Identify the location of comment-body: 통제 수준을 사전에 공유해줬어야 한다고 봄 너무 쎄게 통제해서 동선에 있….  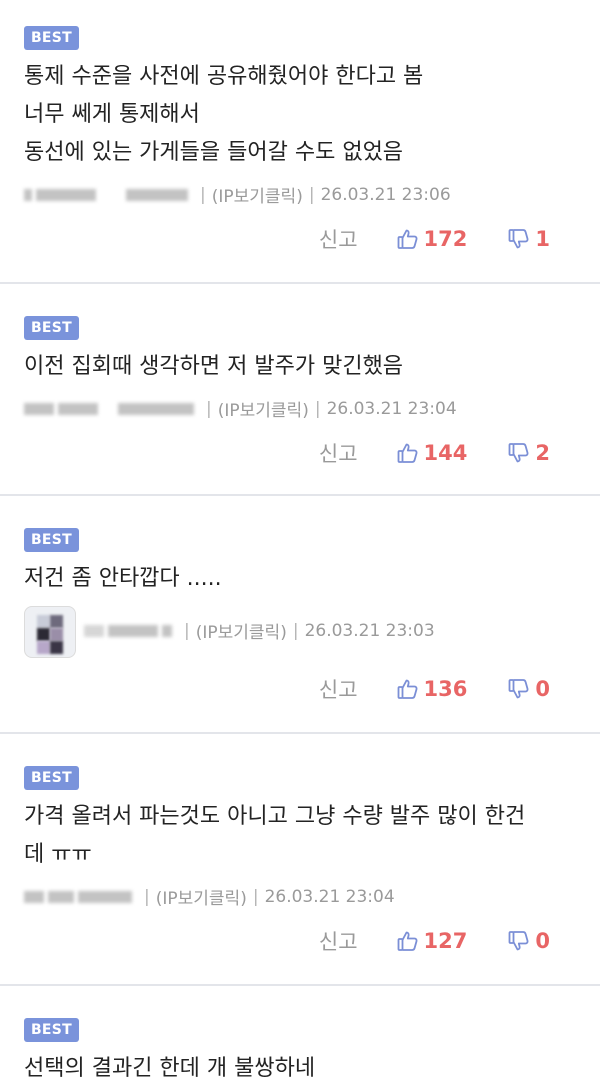
(303, 115).